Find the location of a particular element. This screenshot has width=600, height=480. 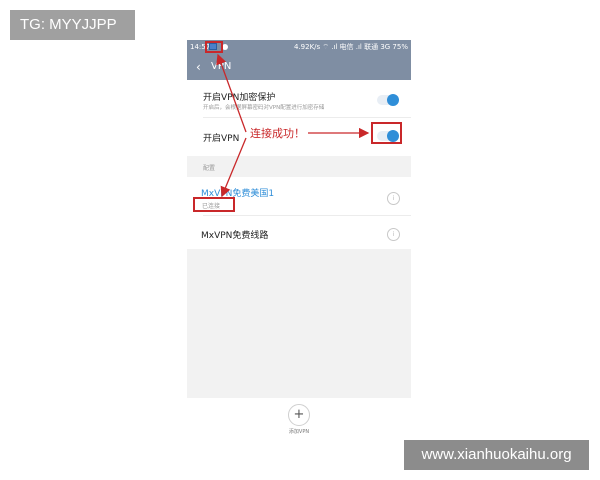

annotation-label: 连接成功！ is located at coordinates (277, 133).